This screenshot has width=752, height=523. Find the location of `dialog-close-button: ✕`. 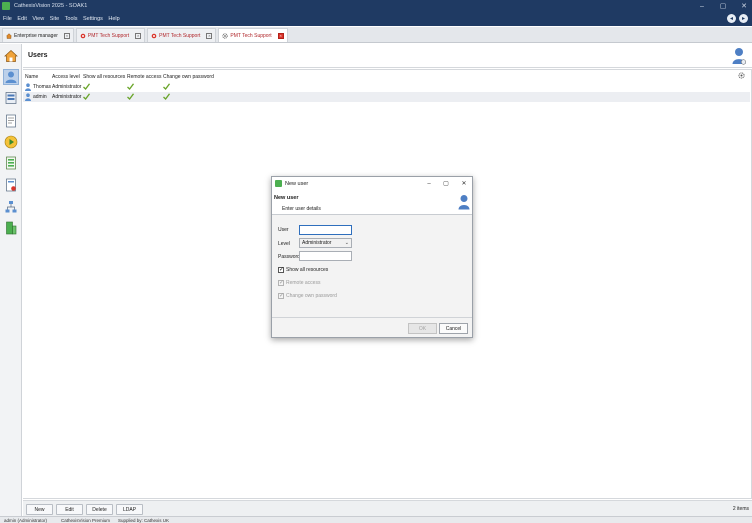

dialog-close-button: ✕ is located at coordinates (464, 183).